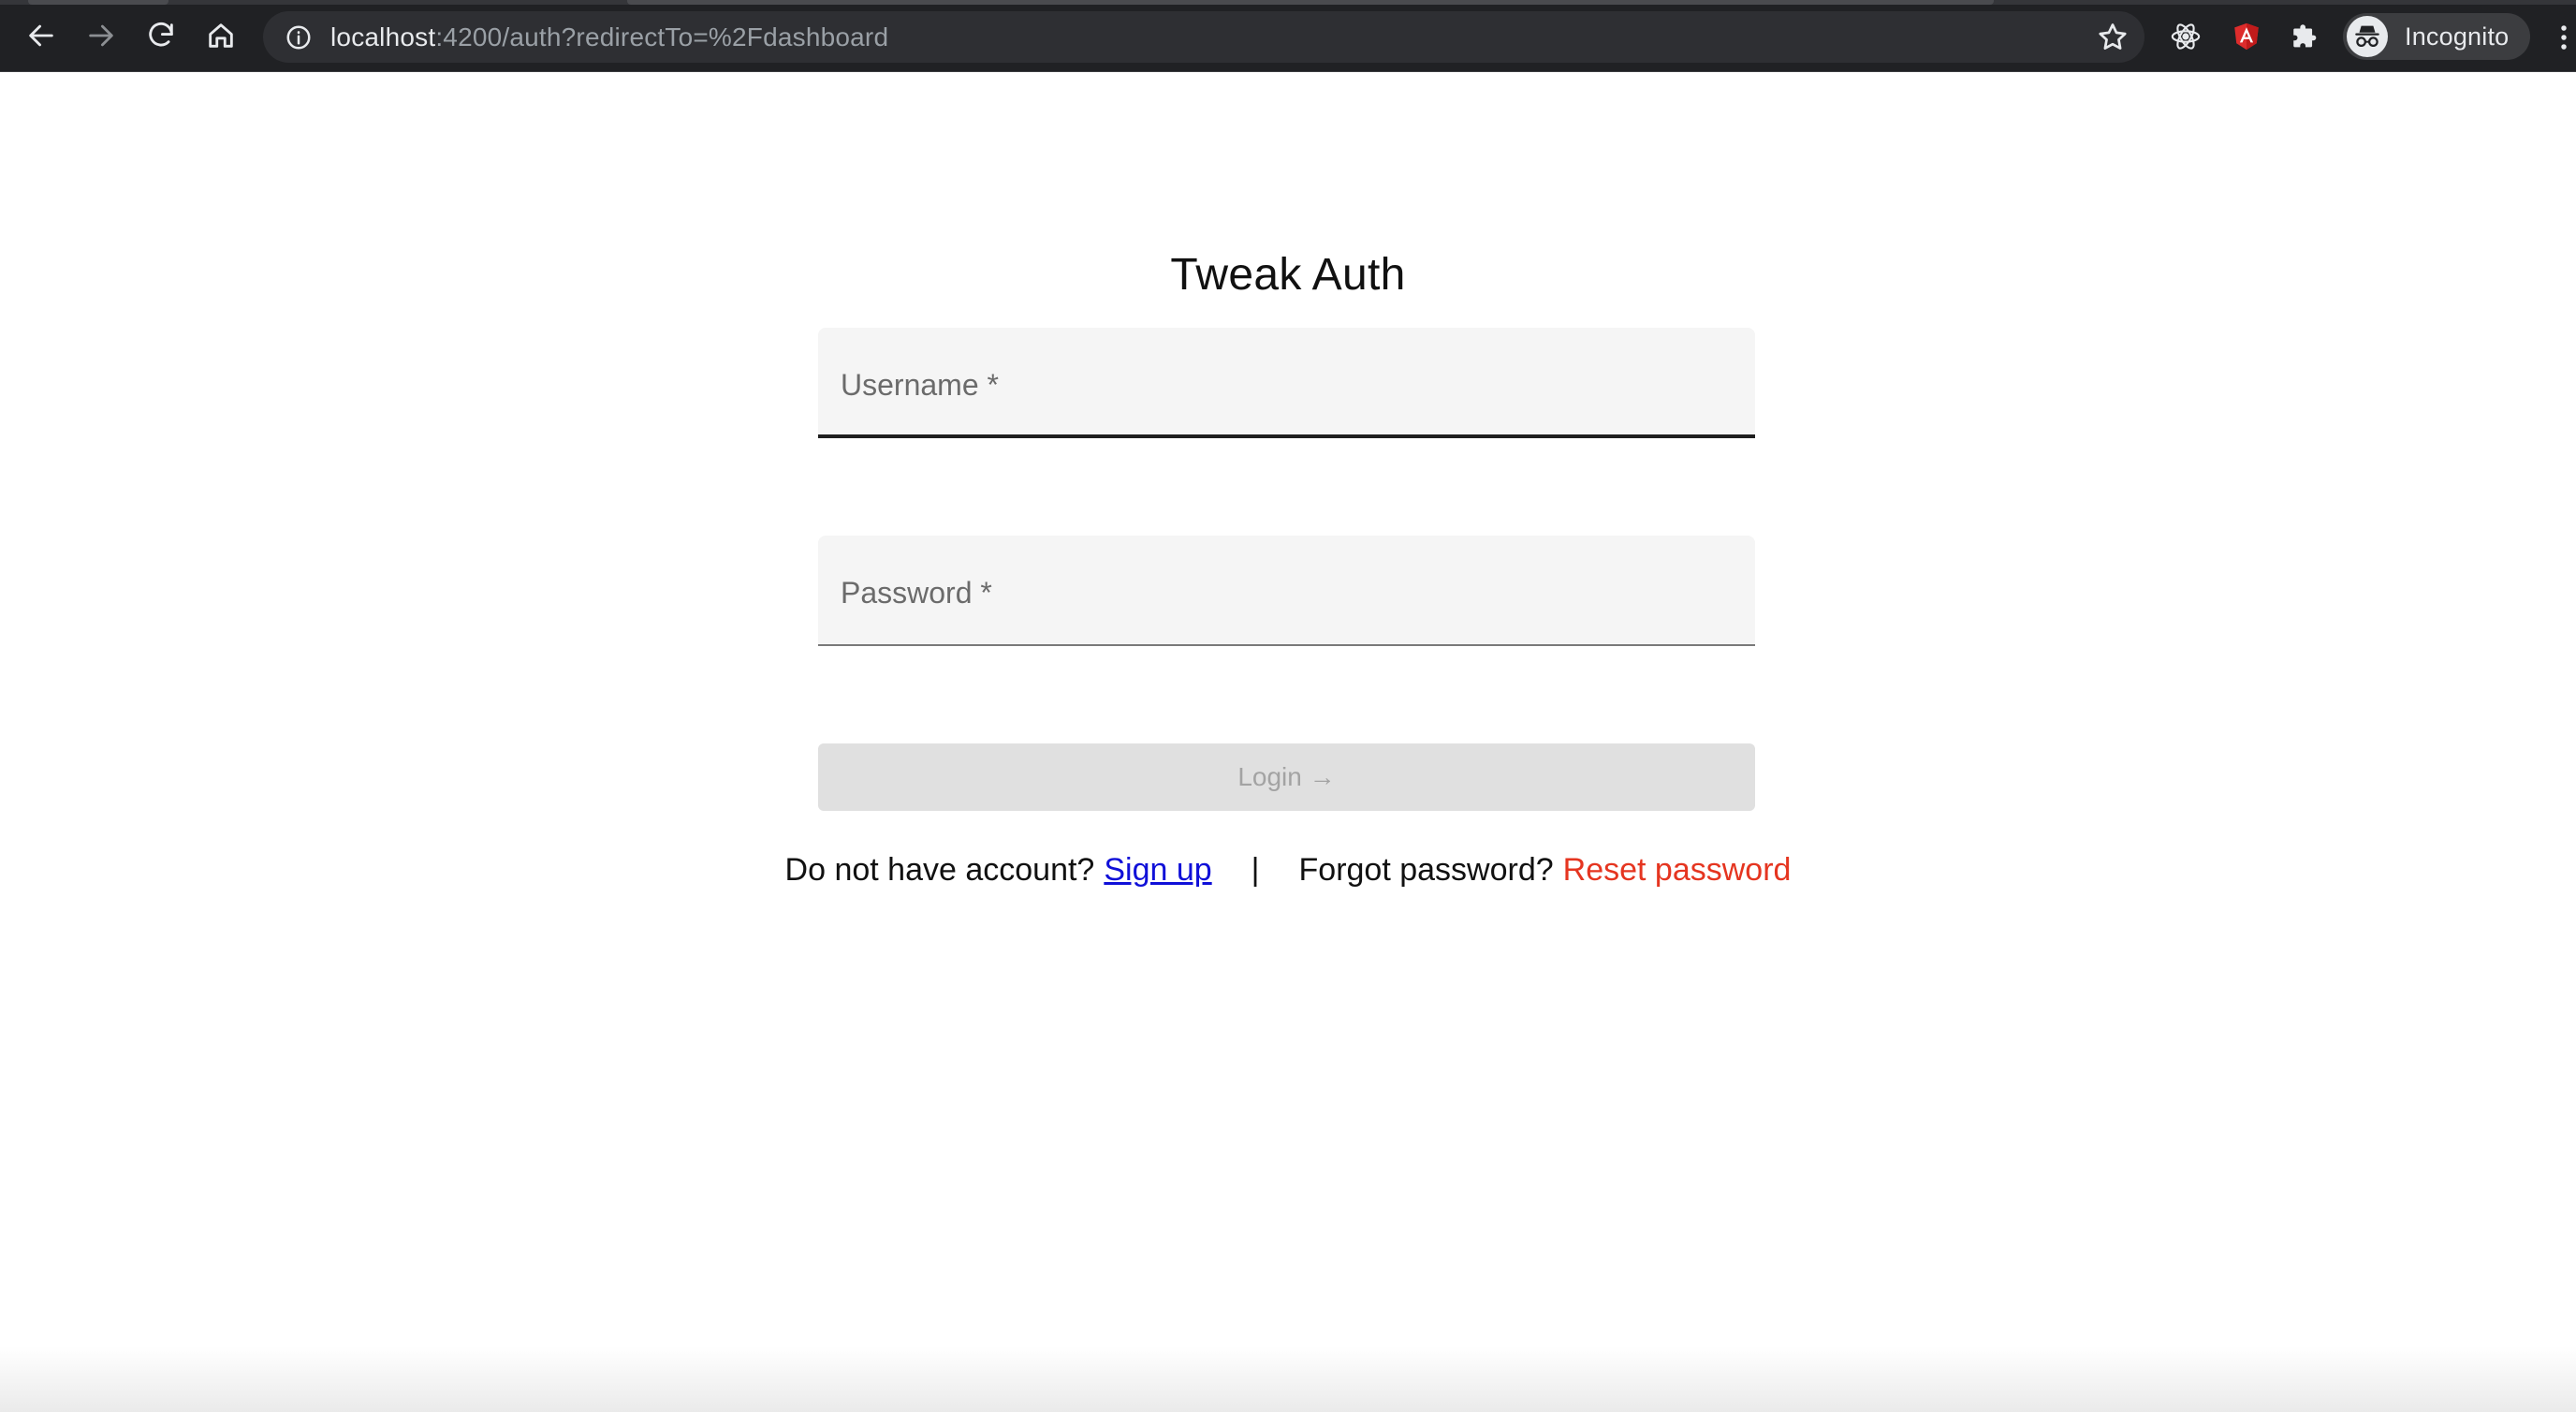 The height and width of the screenshot is (1412, 2576). I want to click on home-icon, so click(221, 35).